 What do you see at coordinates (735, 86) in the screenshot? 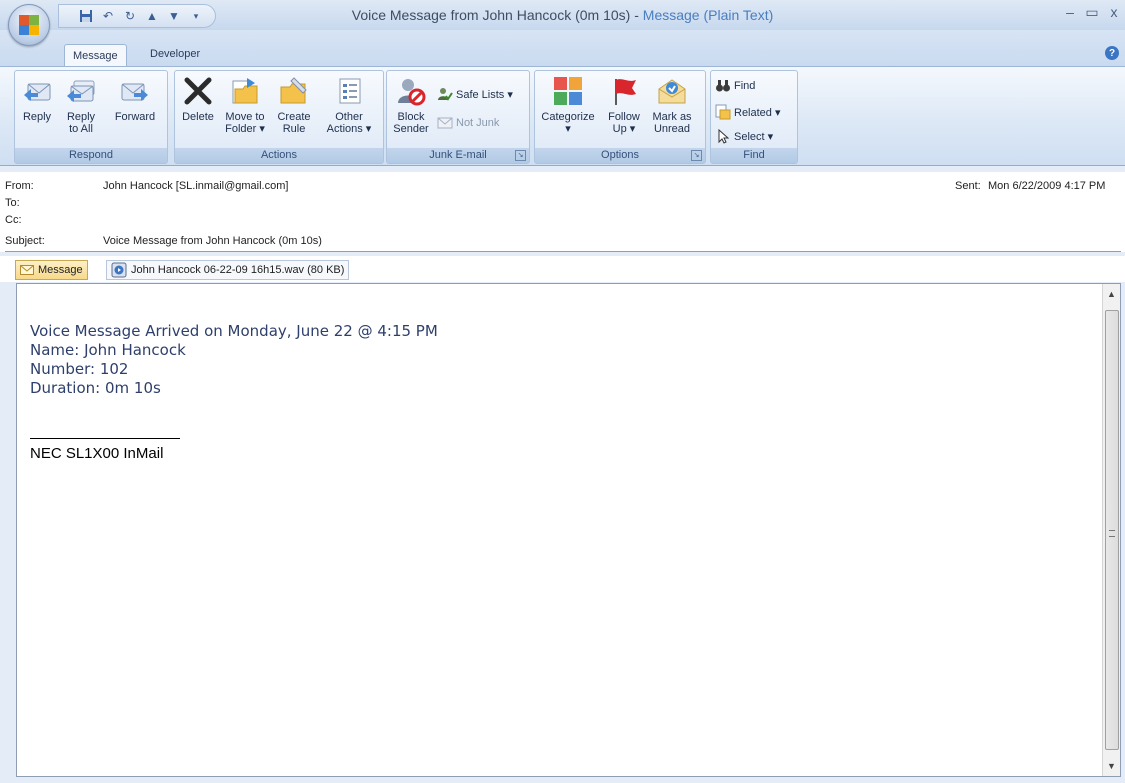
I see `find-button: Find` at bounding box center [735, 86].